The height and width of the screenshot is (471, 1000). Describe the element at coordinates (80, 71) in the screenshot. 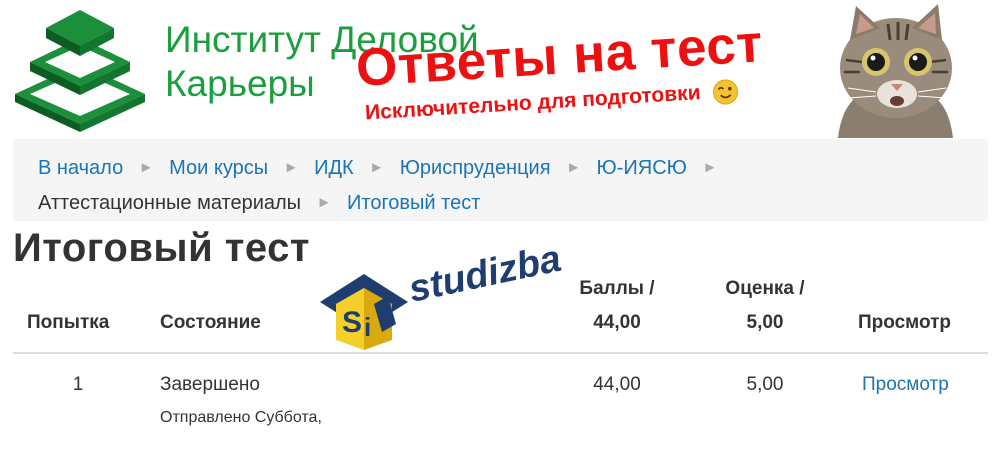

I see `stacked-pyramid-logo-icon` at that location.